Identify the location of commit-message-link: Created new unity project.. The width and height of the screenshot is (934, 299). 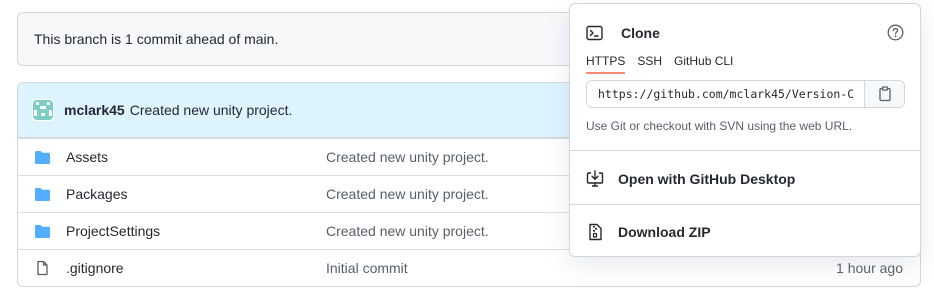
(211, 110).